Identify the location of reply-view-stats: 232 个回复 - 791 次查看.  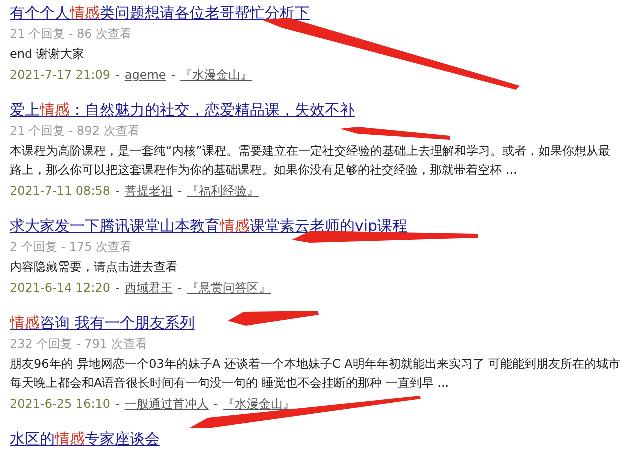
(79, 344).